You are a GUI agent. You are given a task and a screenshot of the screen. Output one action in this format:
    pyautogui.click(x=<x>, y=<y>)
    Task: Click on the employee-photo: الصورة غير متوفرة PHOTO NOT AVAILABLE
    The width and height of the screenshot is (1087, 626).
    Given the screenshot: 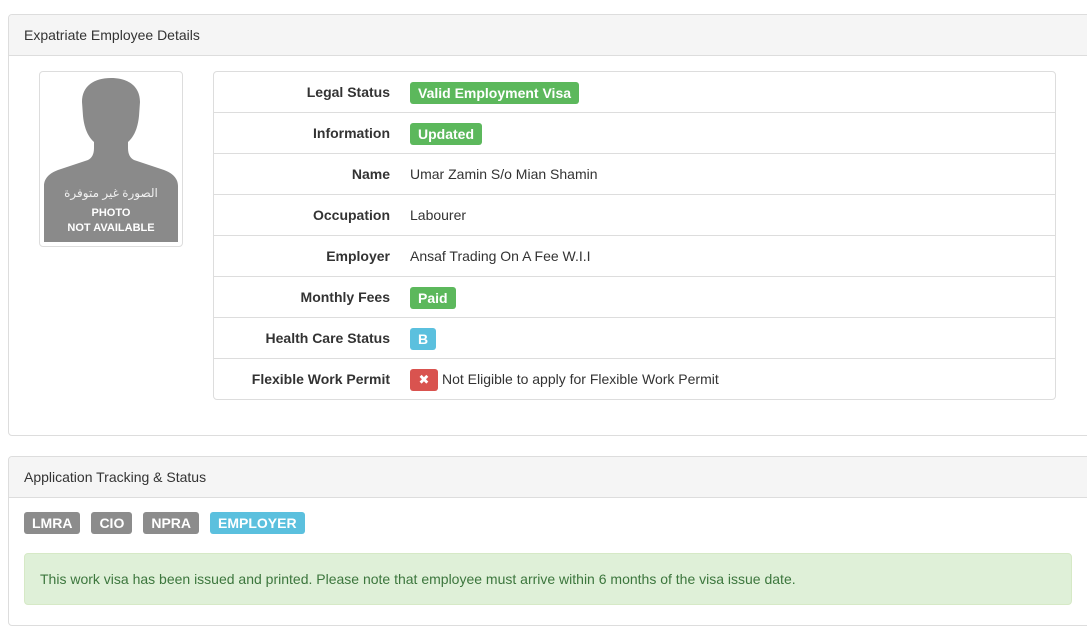 What is the action you would take?
    pyautogui.click(x=111, y=159)
    